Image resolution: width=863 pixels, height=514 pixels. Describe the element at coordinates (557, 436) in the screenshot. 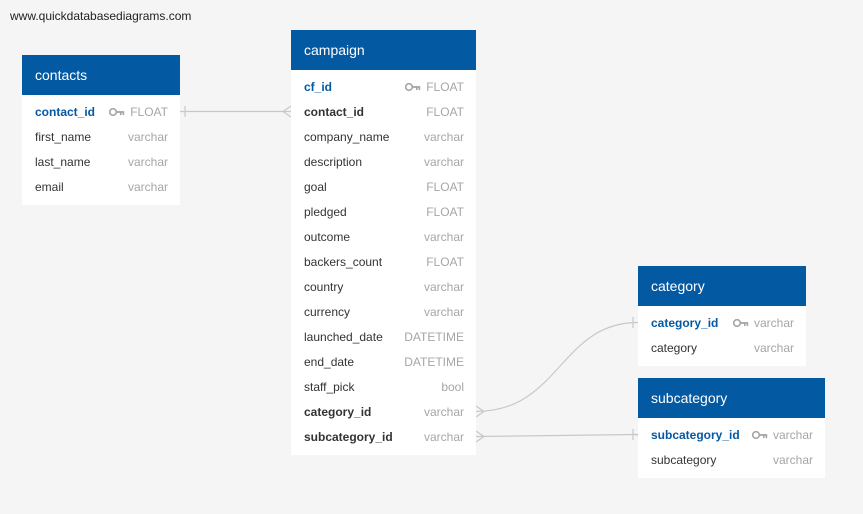

I see `link-subcategory-id` at that location.